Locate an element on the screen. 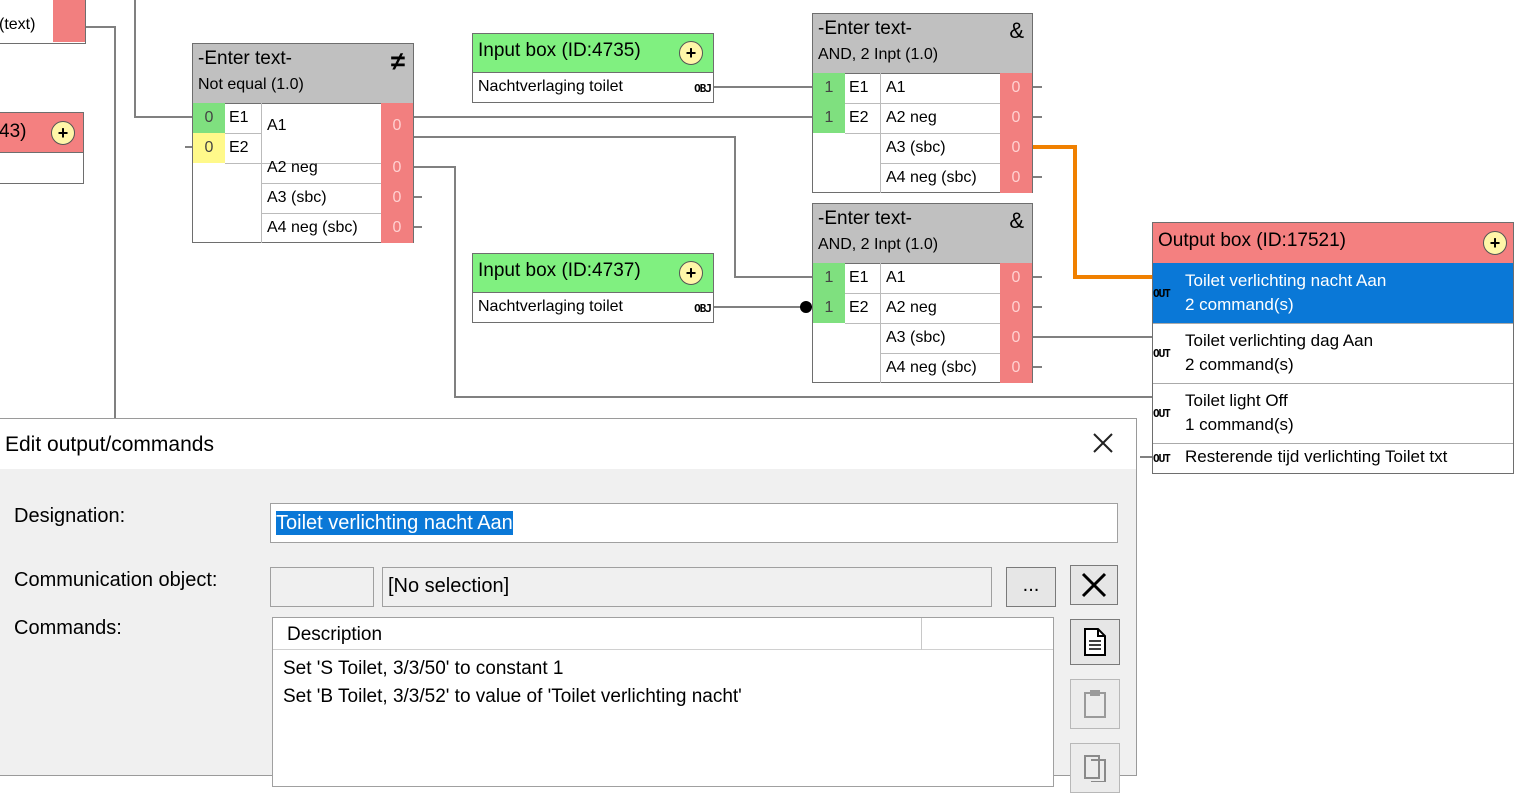 This screenshot has width=1530, height=793. copy-command-button is located at coordinates (1095, 768).